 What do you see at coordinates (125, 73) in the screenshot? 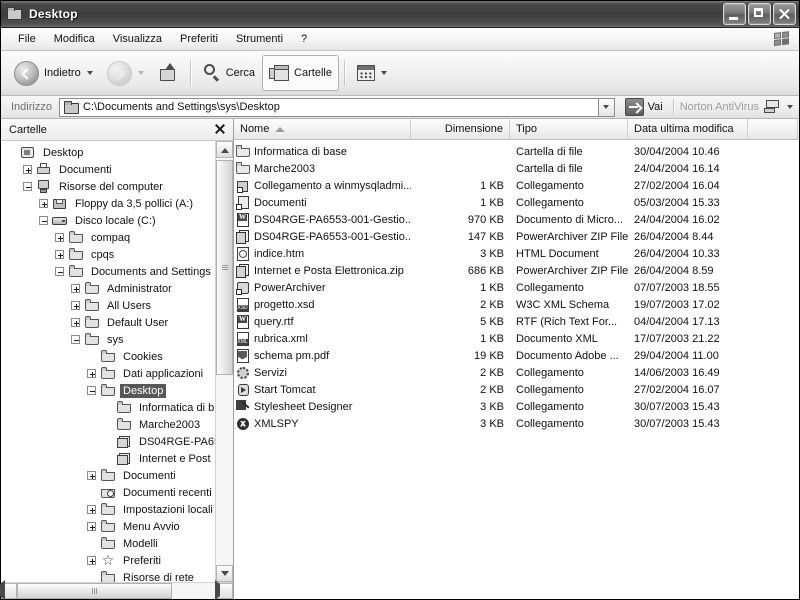
I see `forward-button` at bounding box center [125, 73].